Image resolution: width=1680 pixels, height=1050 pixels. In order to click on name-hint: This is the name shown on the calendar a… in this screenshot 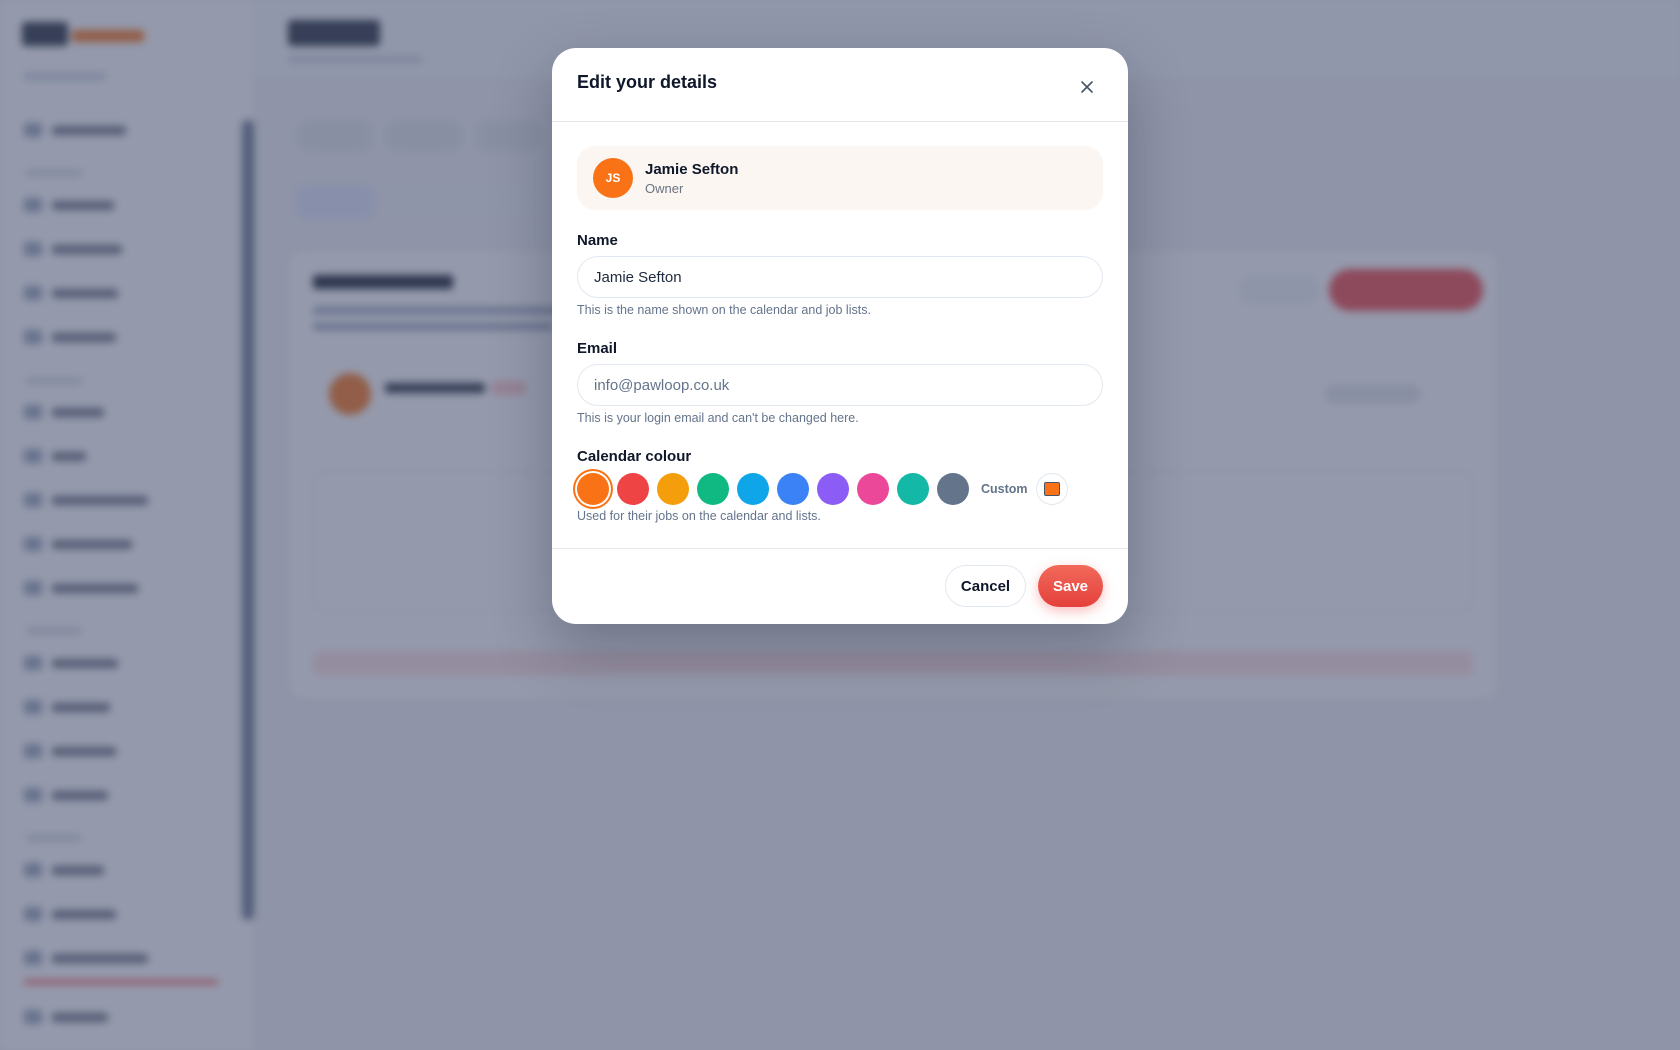, I will do `click(724, 310)`.